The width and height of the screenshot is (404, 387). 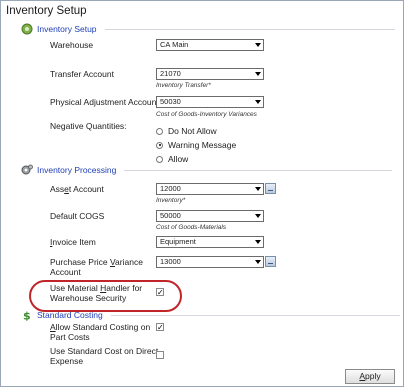 I want to click on purchase-price-variance-label-line2: Account, so click(x=65, y=272).